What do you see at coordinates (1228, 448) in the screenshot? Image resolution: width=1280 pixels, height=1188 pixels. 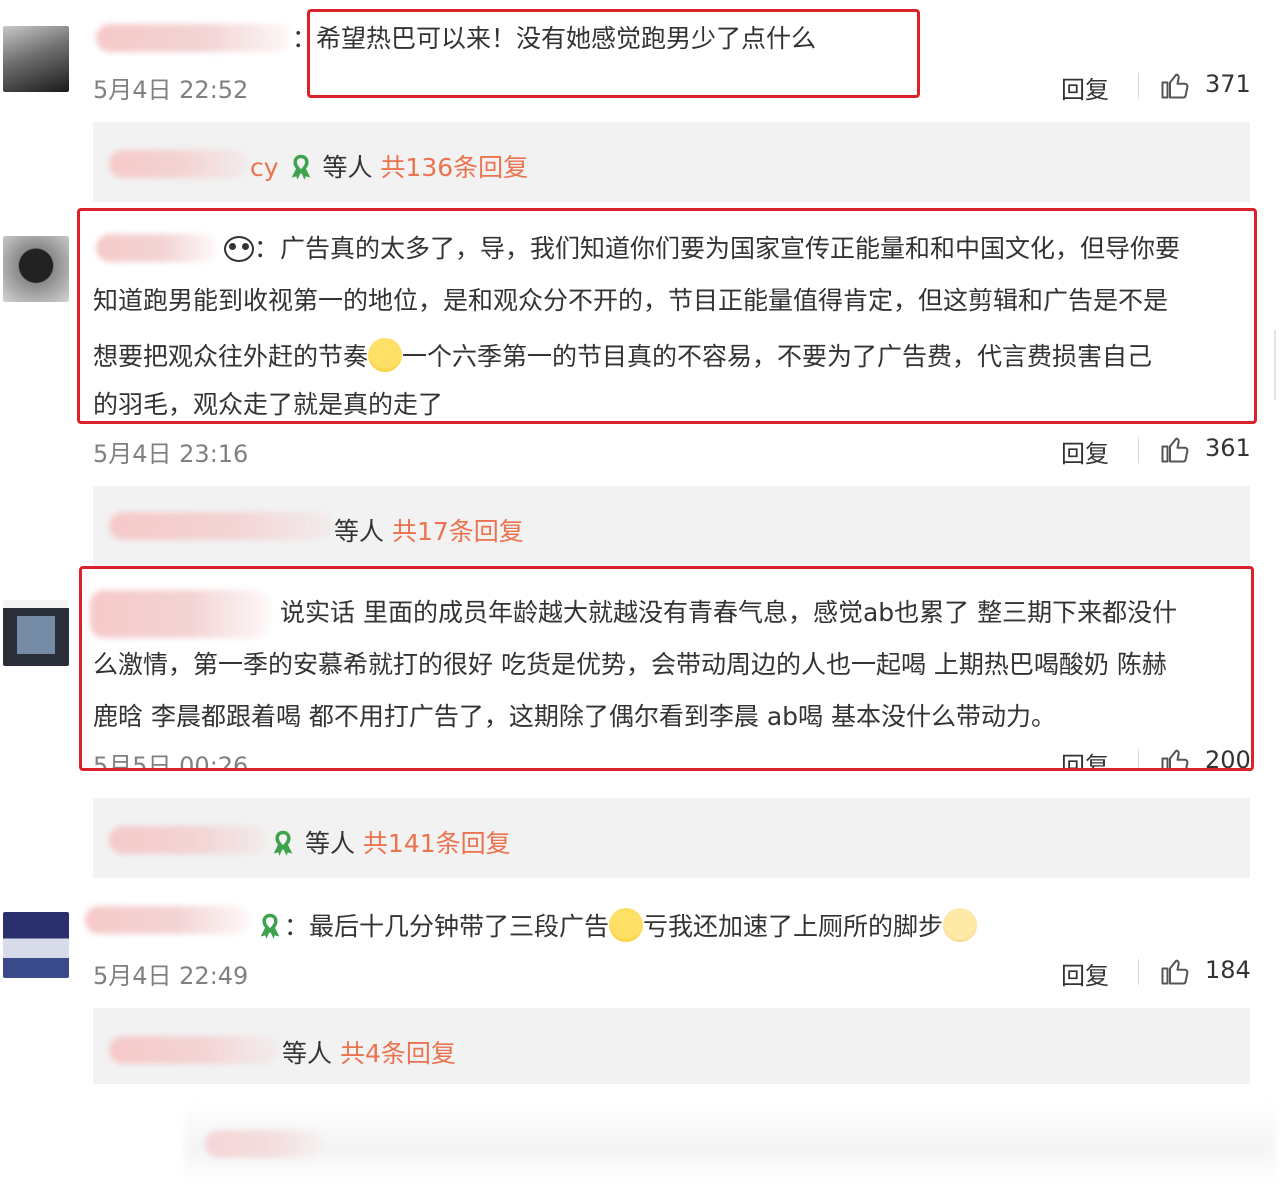 I see `like-count: 361` at bounding box center [1228, 448].